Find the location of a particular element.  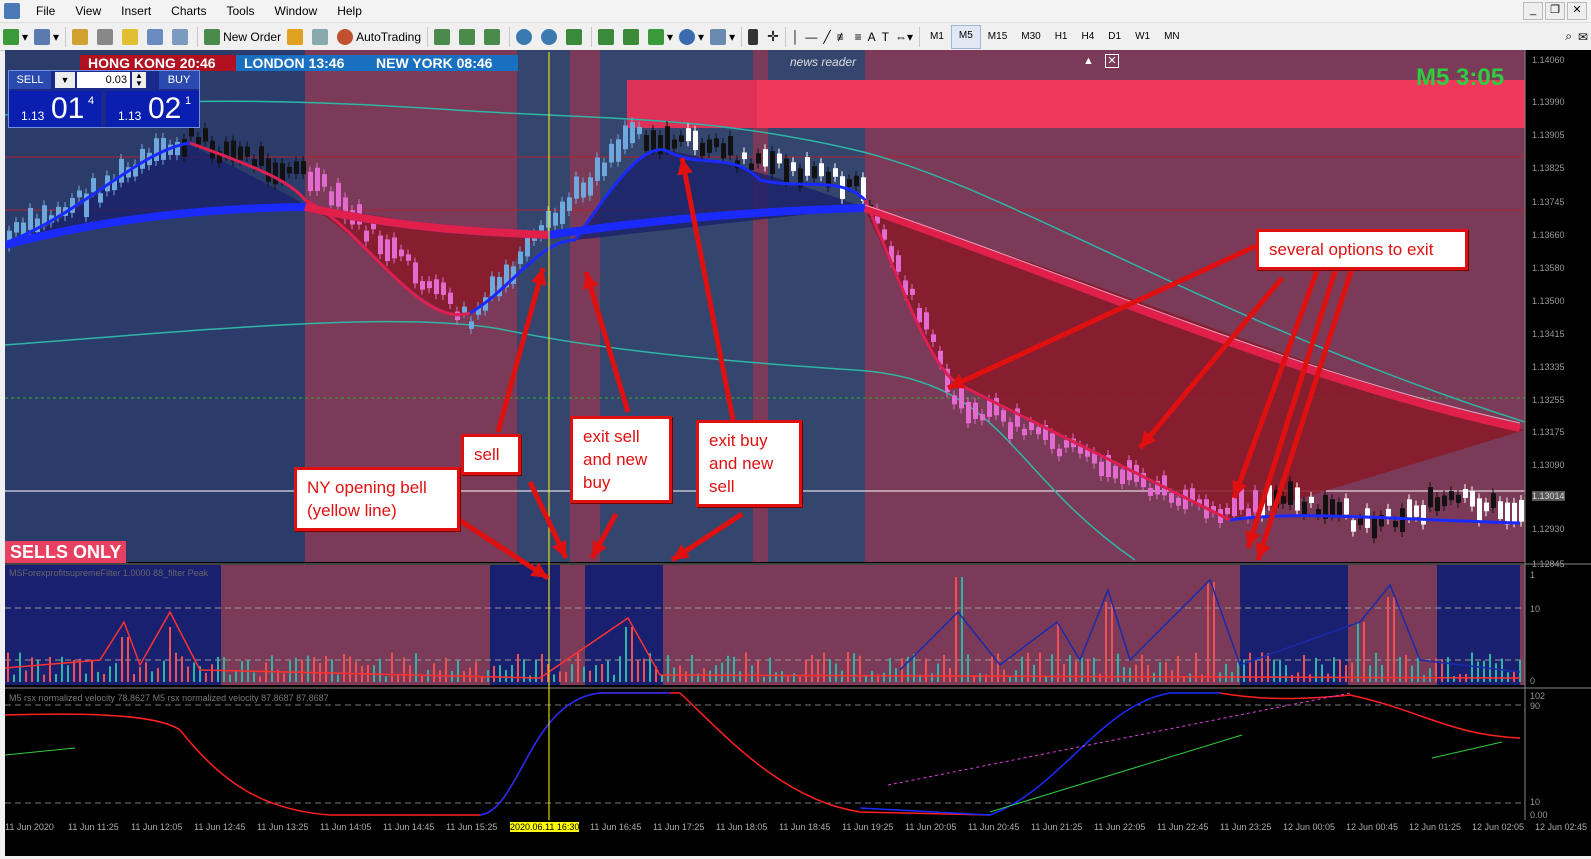

crosshair-button: ✛ is located at coordinates (773, 37).